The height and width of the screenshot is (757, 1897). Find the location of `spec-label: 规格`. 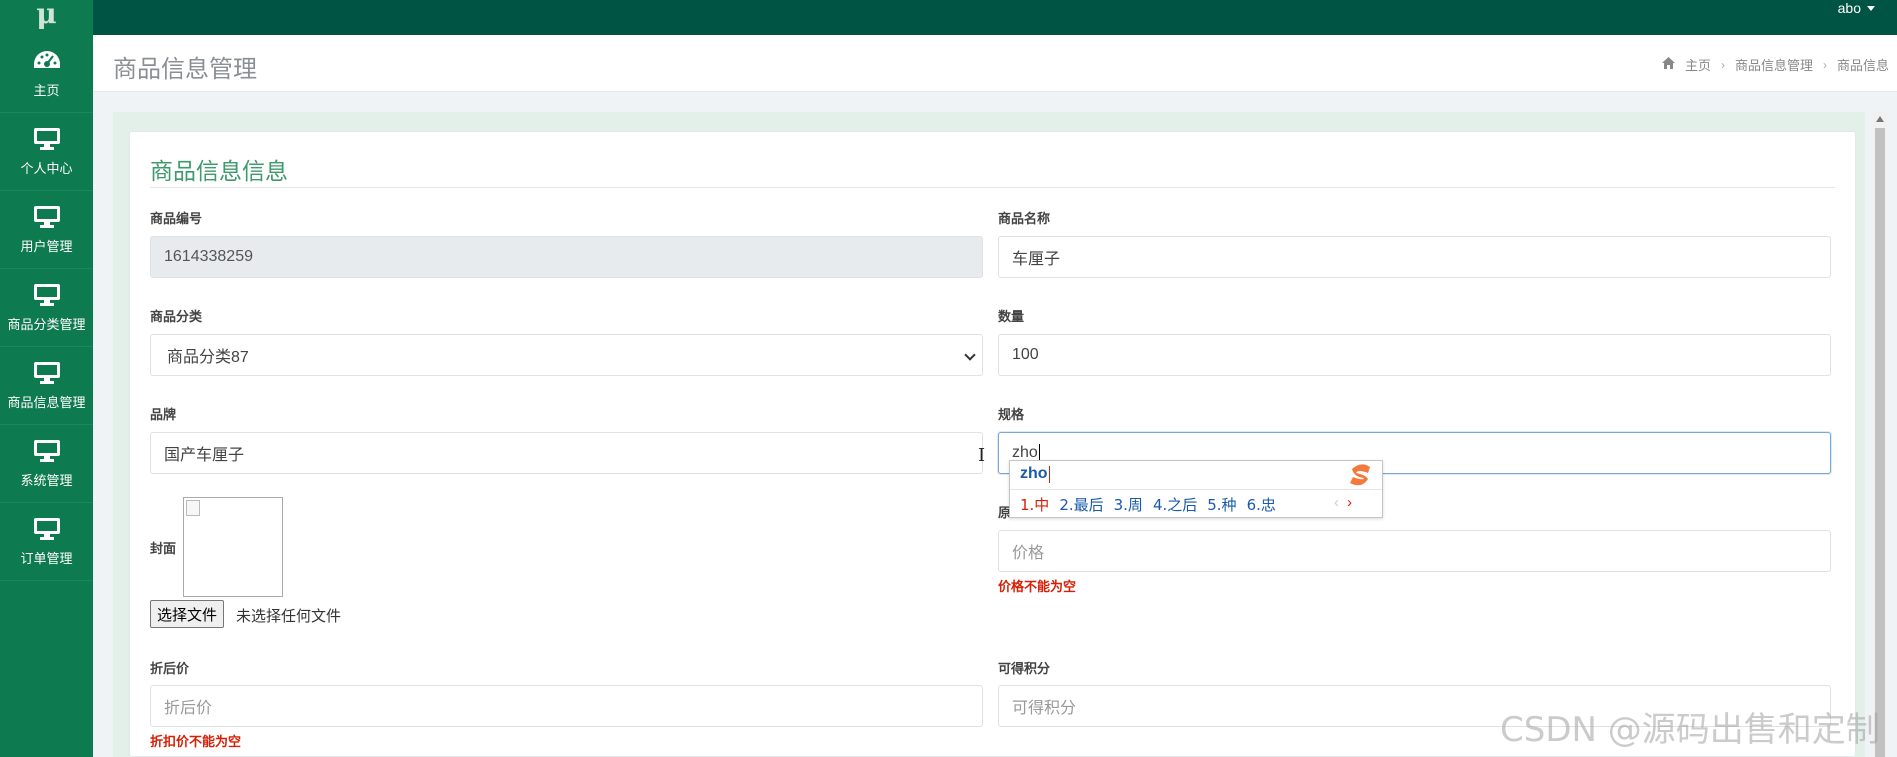

spec-label: 规格 is located at coordinates (1011, 414).